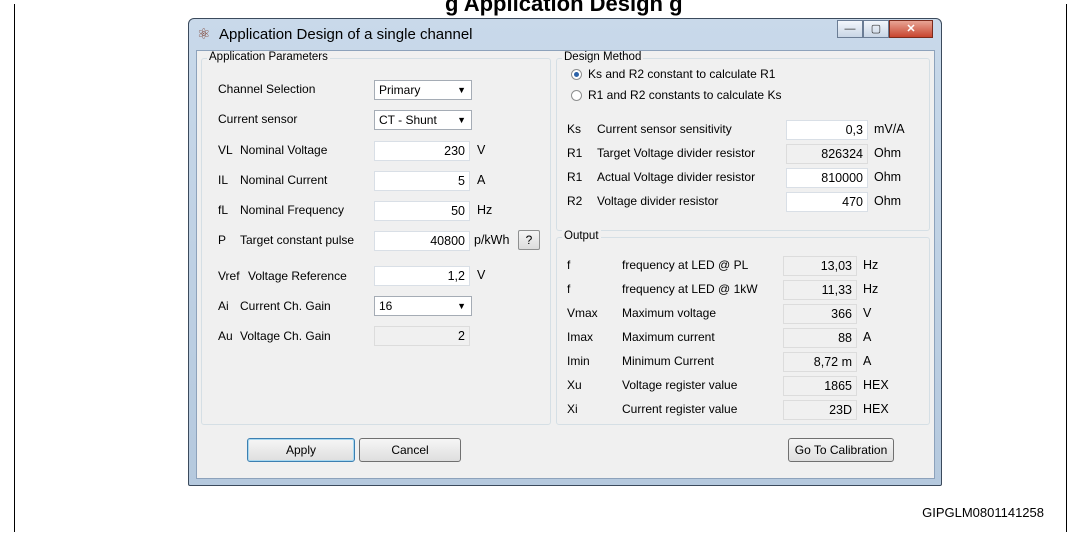  What do you see at coordinates (485, 210) in the screenshot?
I see `nominal-frequency-unit: Hz` at bounding box center [485, 210].